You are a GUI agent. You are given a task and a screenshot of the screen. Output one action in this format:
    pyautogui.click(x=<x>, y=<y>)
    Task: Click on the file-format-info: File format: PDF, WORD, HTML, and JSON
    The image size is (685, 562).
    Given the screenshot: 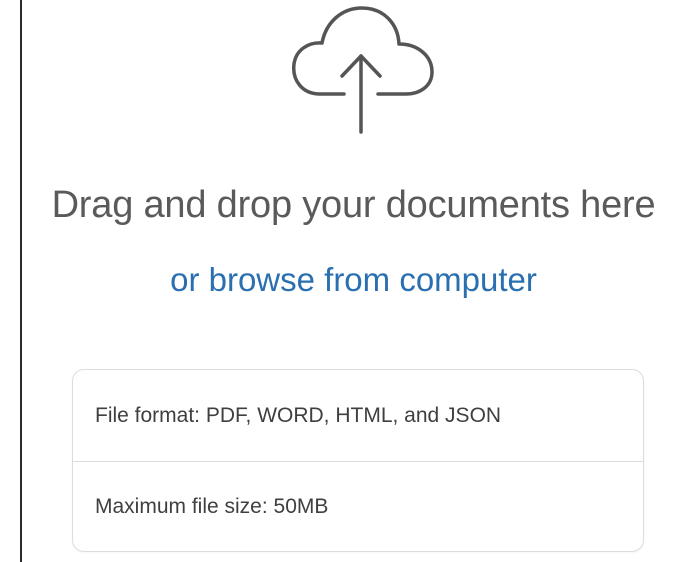 What is the action you would take?
    pyautogui.click(x=298, y=415)
    